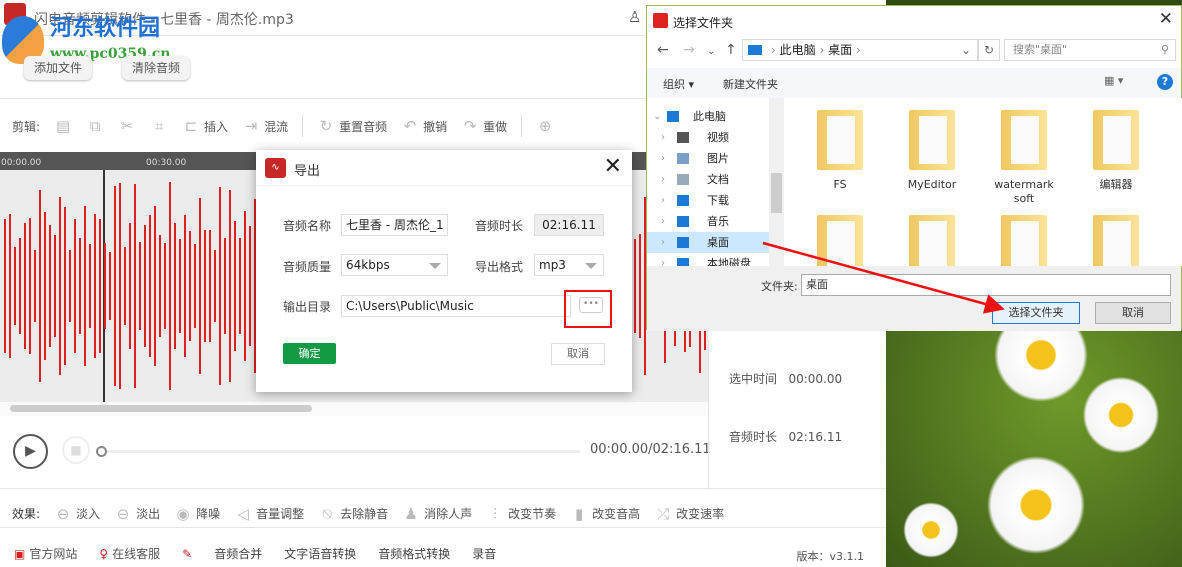 Image resolution: width=1182 pixels, height=567 pixels. What do you see at coordinates (711, 51) in the screenshot?
I see `recent-dropdown-icon: ⌄` at bounding box center [711, 51].